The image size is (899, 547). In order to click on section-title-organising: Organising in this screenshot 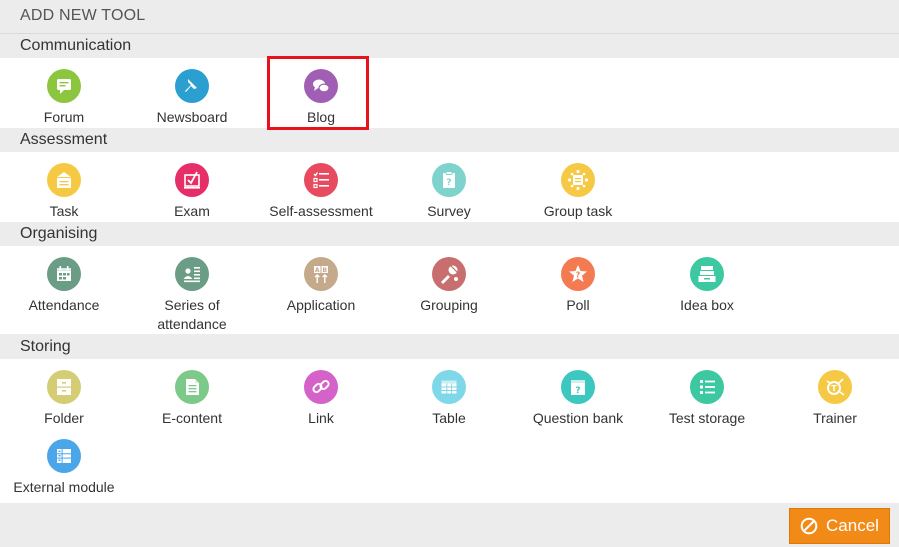, I will do `click(59, 233)`.